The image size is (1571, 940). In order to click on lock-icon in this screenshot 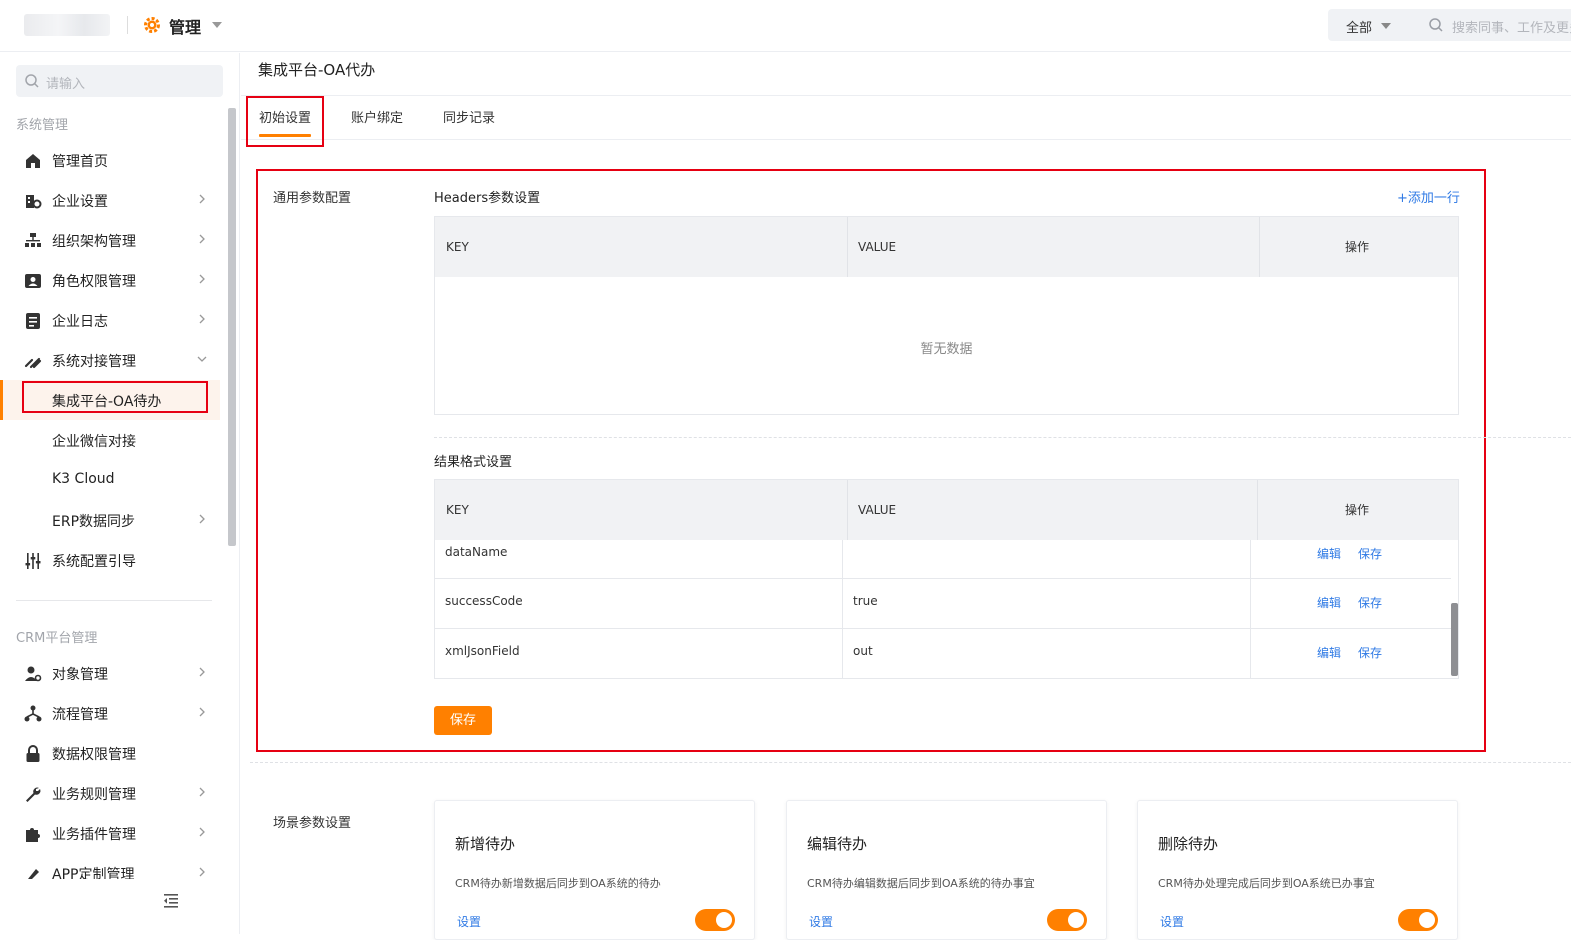, I will do `click(33, 753)`.